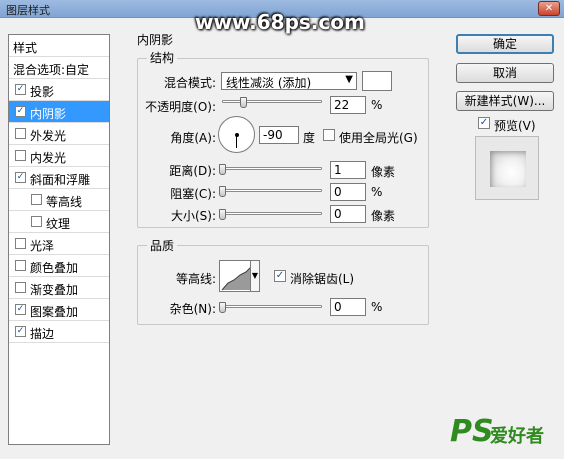  I want to click on angle-dial-needle, so click(236, 141).